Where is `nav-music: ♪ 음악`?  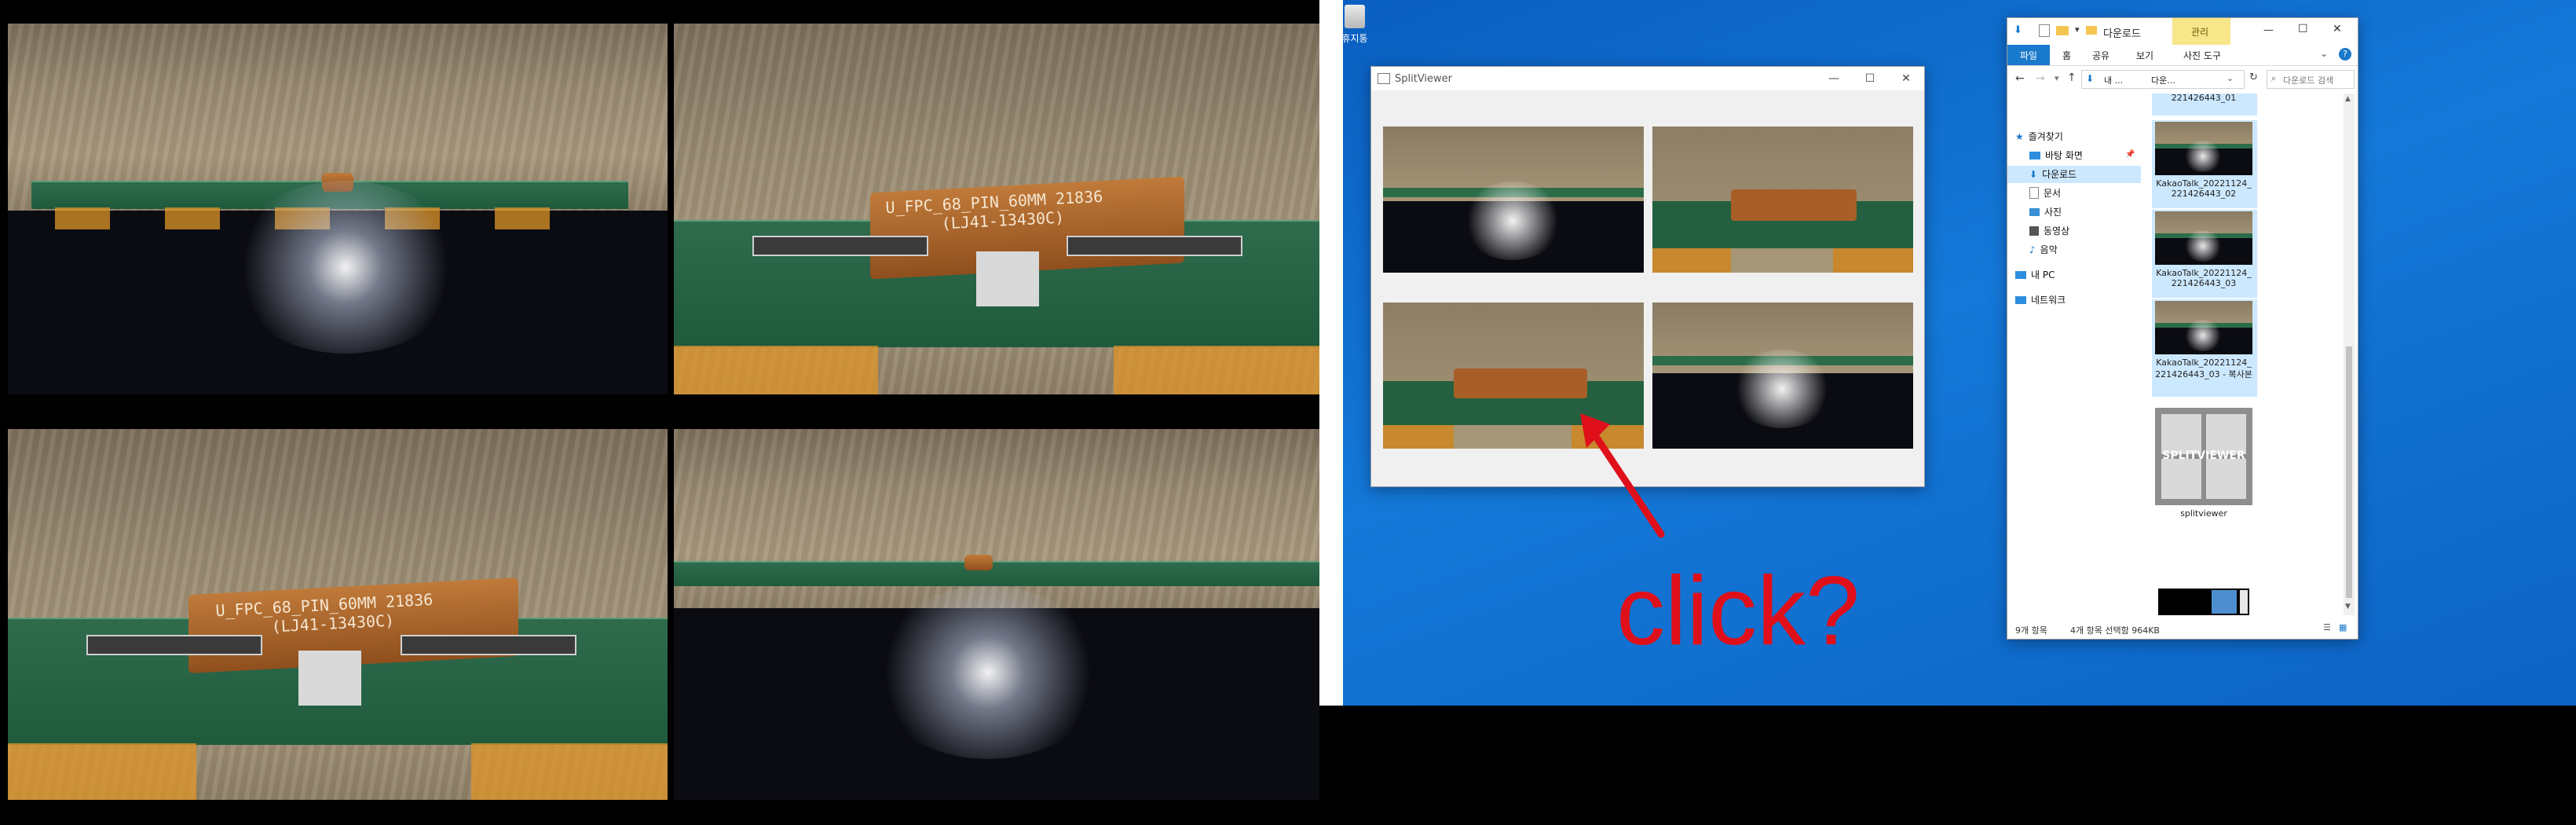
nav-music: ♪ 음악 is located at coordinates (2044, 249).